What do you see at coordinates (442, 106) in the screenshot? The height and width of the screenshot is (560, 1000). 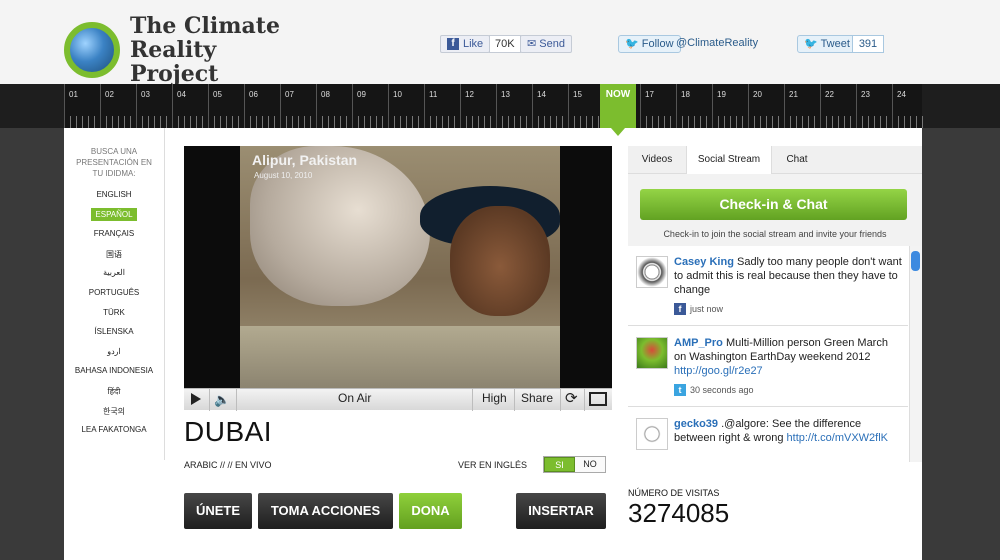 I see `timeline-hour: 11` at bounding box center [442, 106].